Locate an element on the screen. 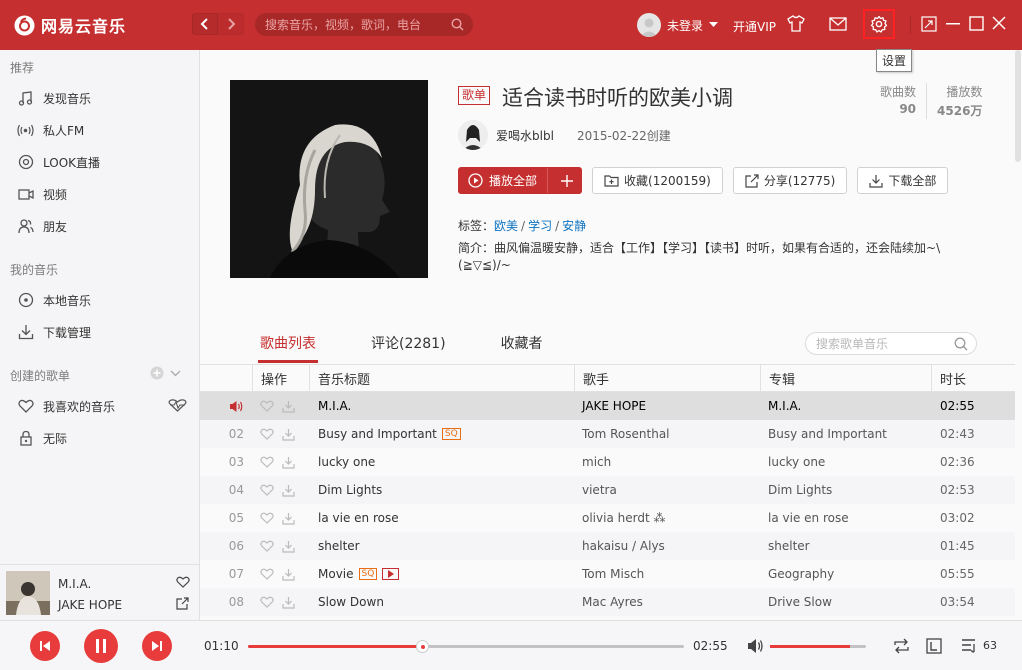 The height and width of the screenshot is (670, 1022). table-row: M.I.A.JAKE HOPEM.I.A.02:55 is located at coordinates (611, 406).